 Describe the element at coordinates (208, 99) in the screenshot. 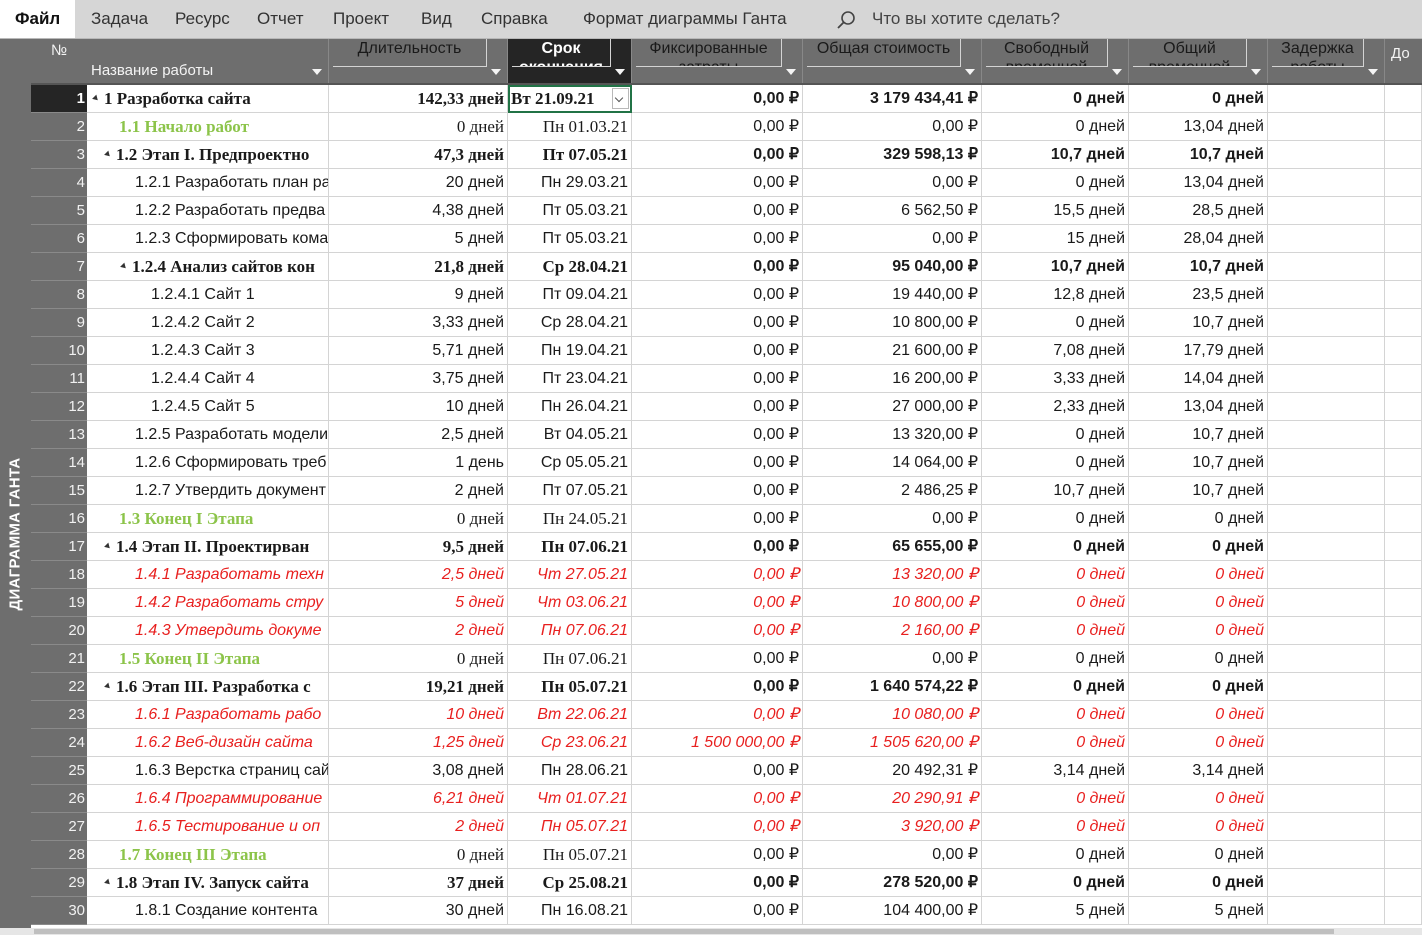

I see `task-name-cell: 1 Разработка сайта` at that location.